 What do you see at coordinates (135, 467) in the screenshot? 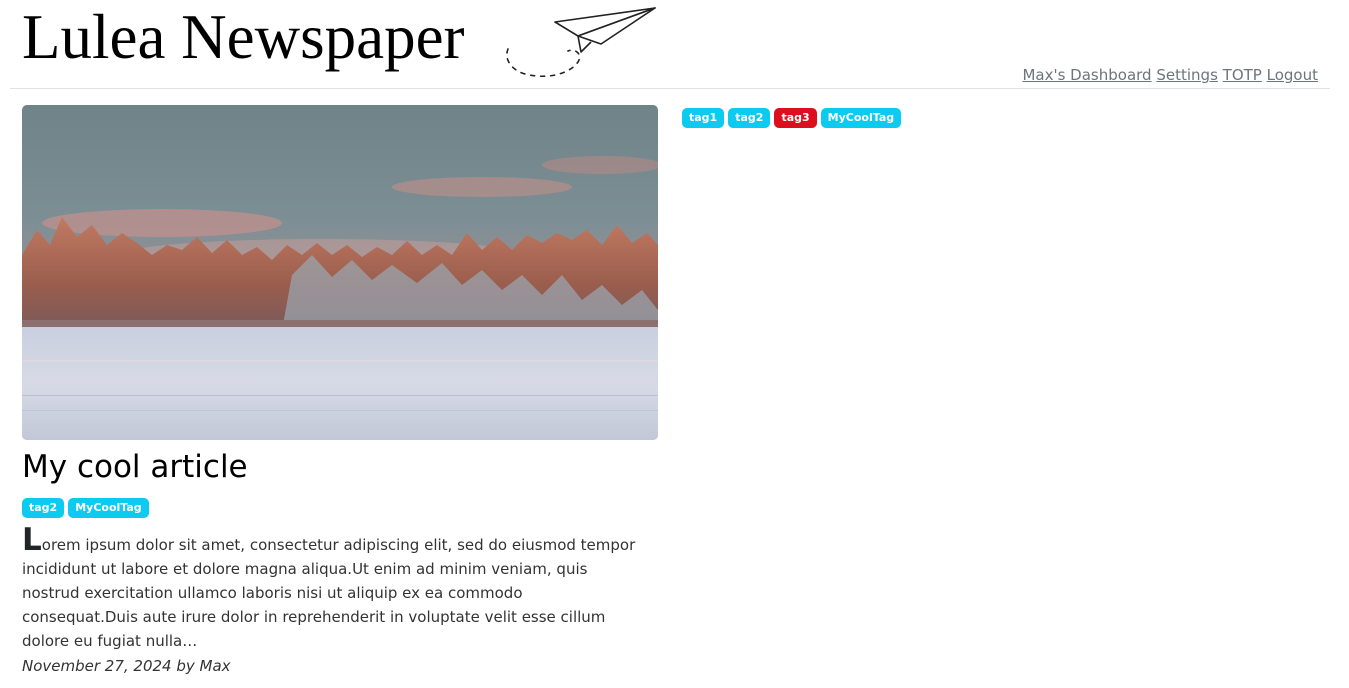
I see `article-title: My cool article` at bounding box center [135, 467].